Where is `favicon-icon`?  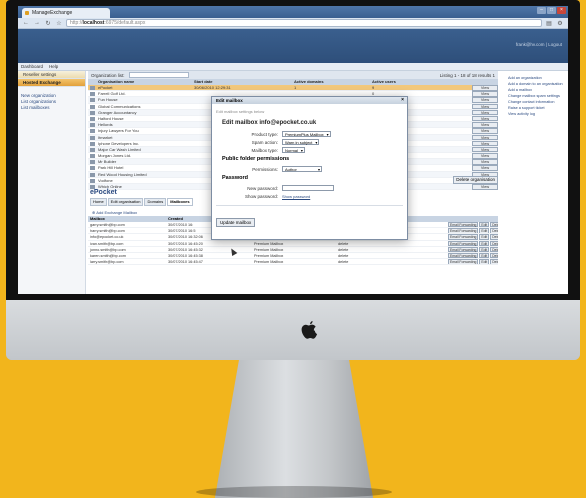 favicon-icon is located at coordinates (27, 13).